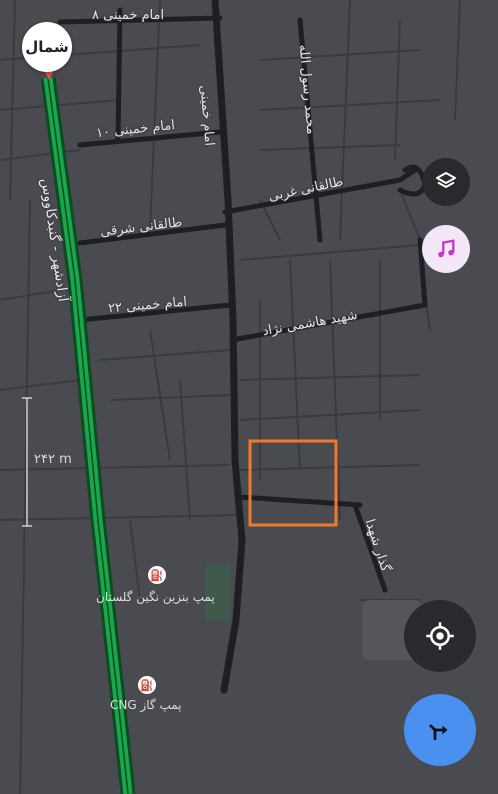 This screenshot has height=794, width=498. What do you see at coordinates (128, 15) in the screenshot?
I see `street-label-khomeini-8: امام خمینی ۸` at bounding box center [128, 15].